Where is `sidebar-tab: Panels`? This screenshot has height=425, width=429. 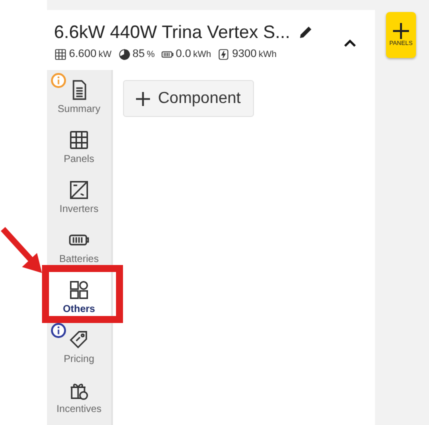 sidebar-tab: Panels is located at coordinates (79, 145).